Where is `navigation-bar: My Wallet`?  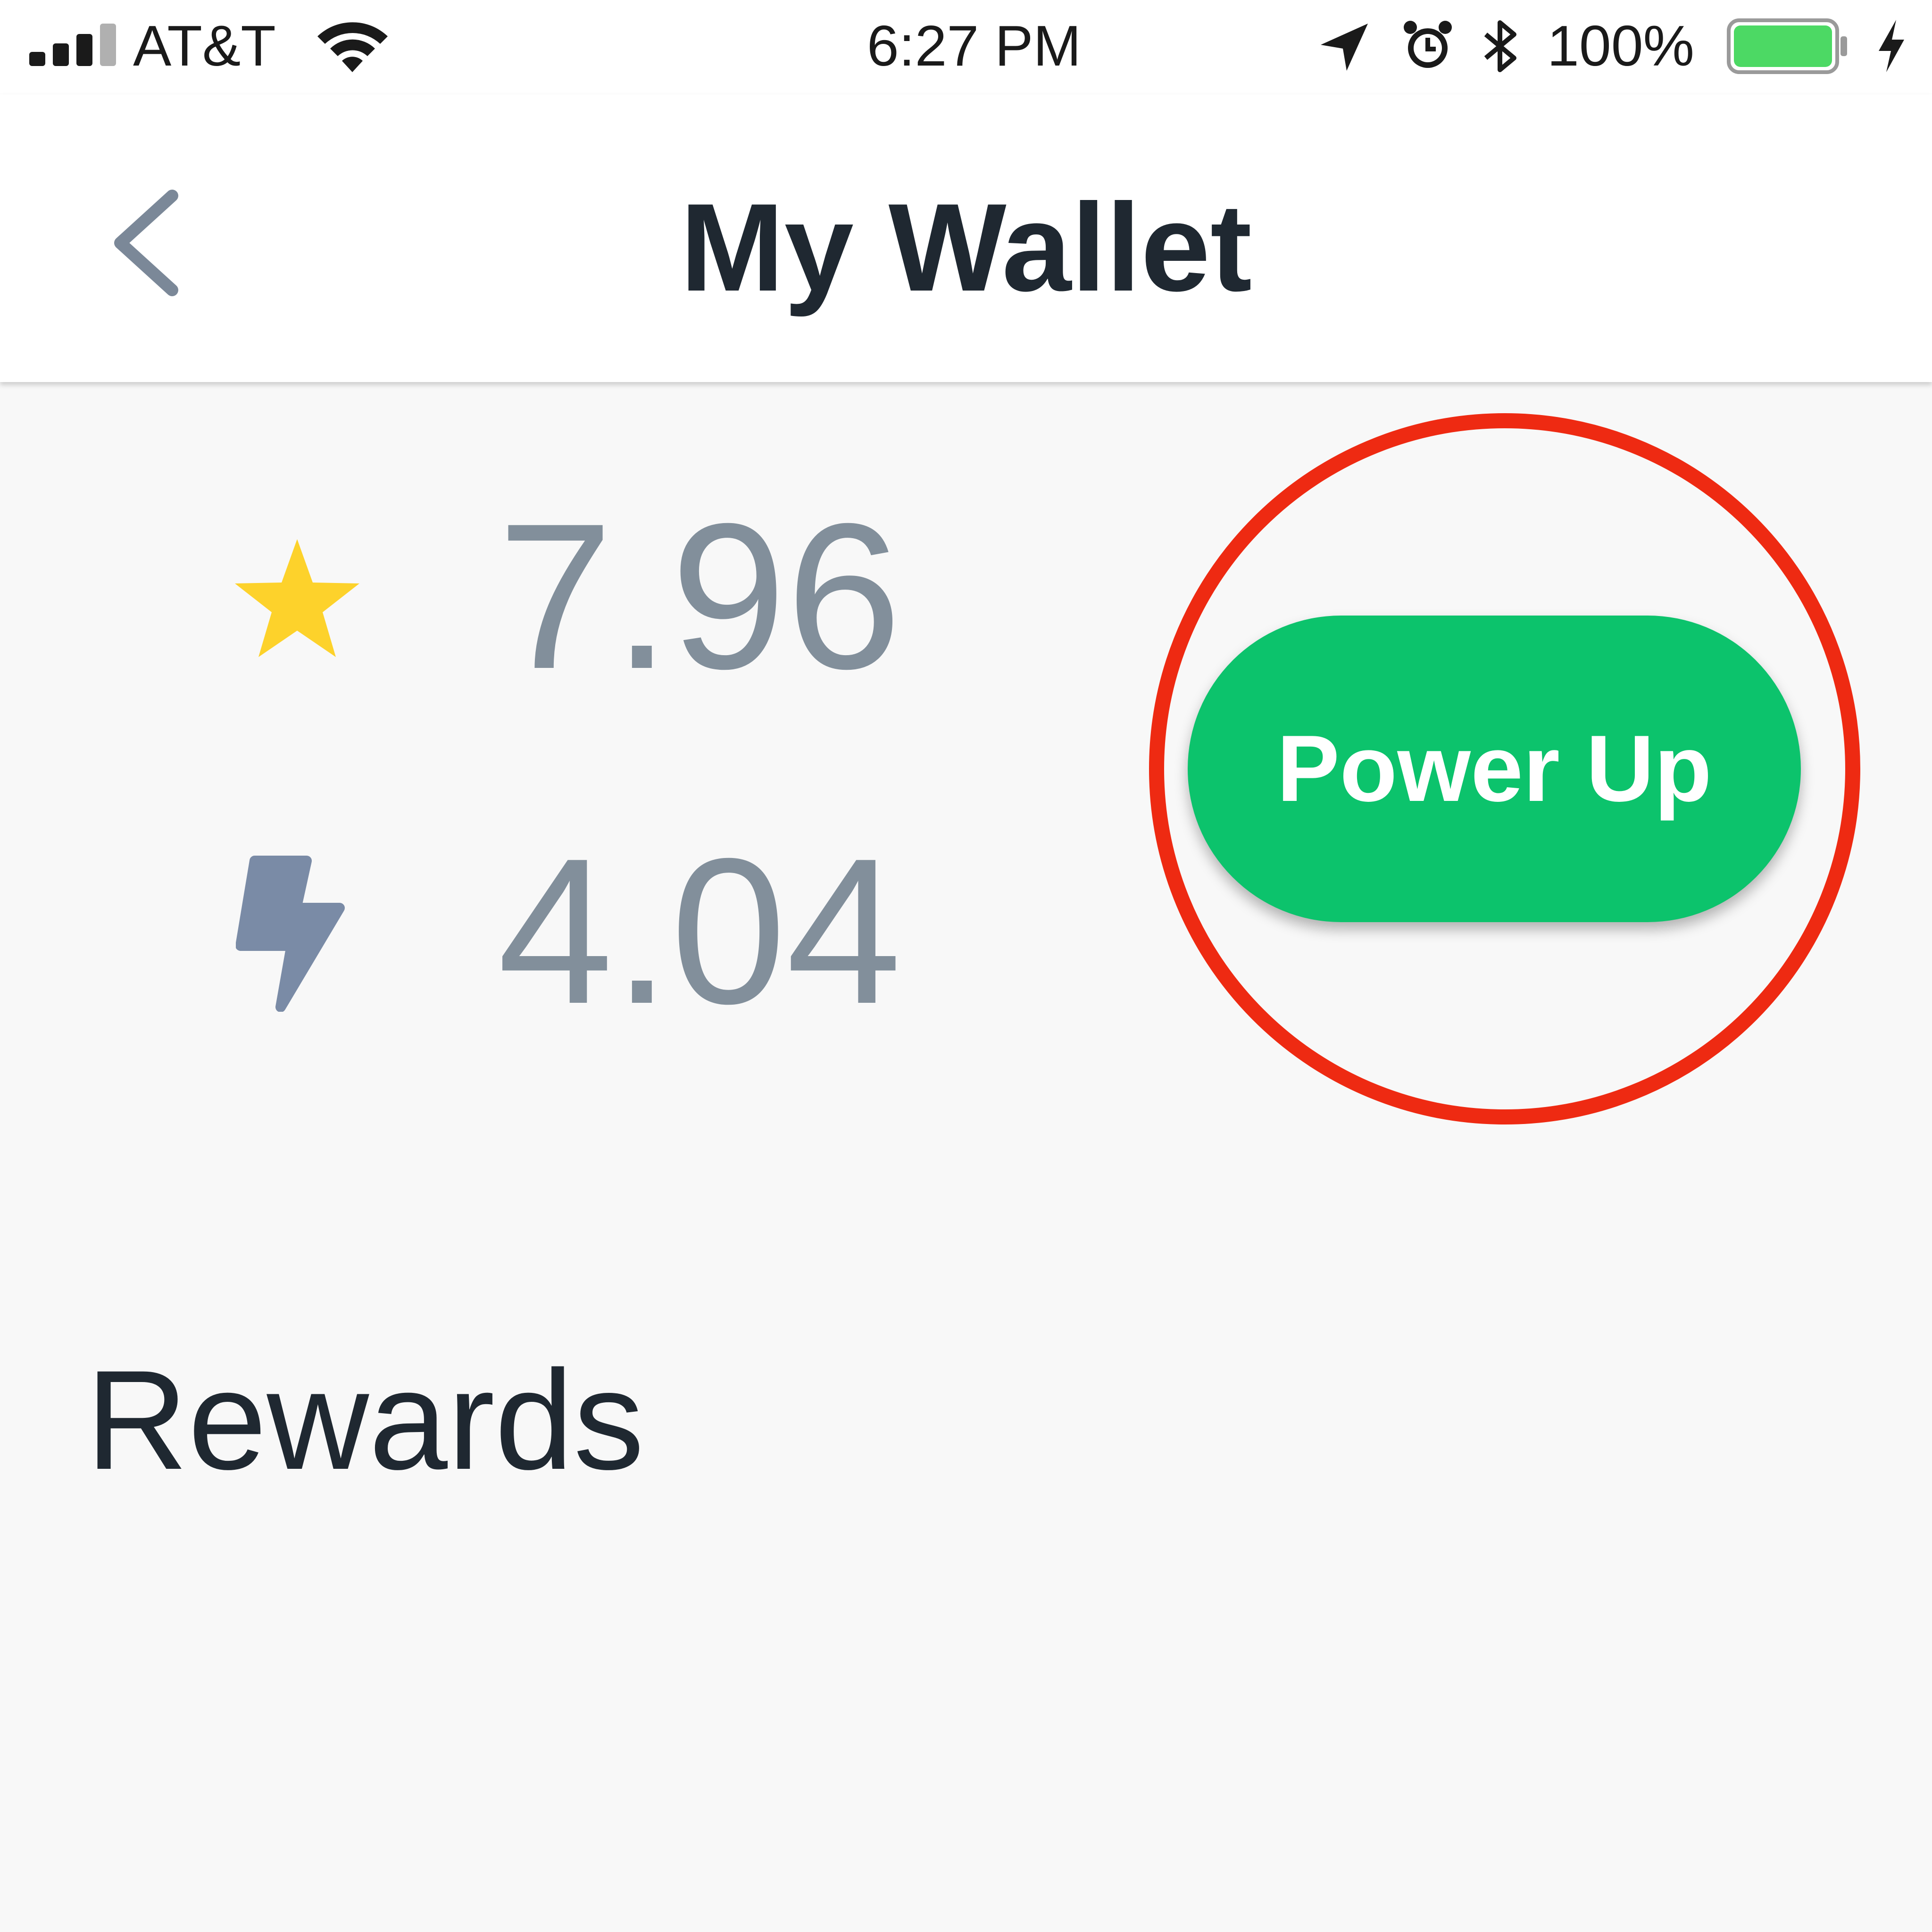 navigation-bar: My Wallet is located at coordinates (966, 238).